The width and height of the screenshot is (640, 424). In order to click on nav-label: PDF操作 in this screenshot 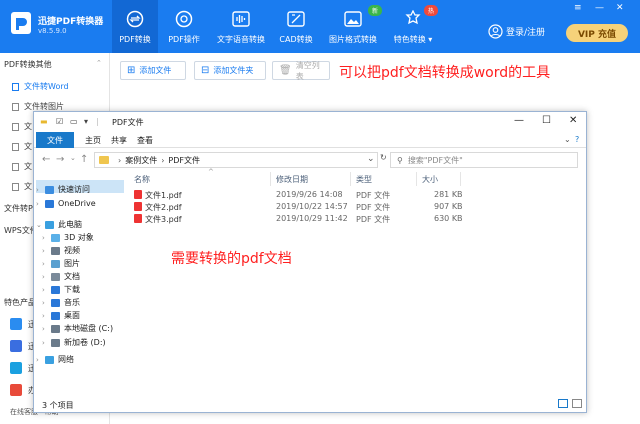, I will do `click(184, 39)`.